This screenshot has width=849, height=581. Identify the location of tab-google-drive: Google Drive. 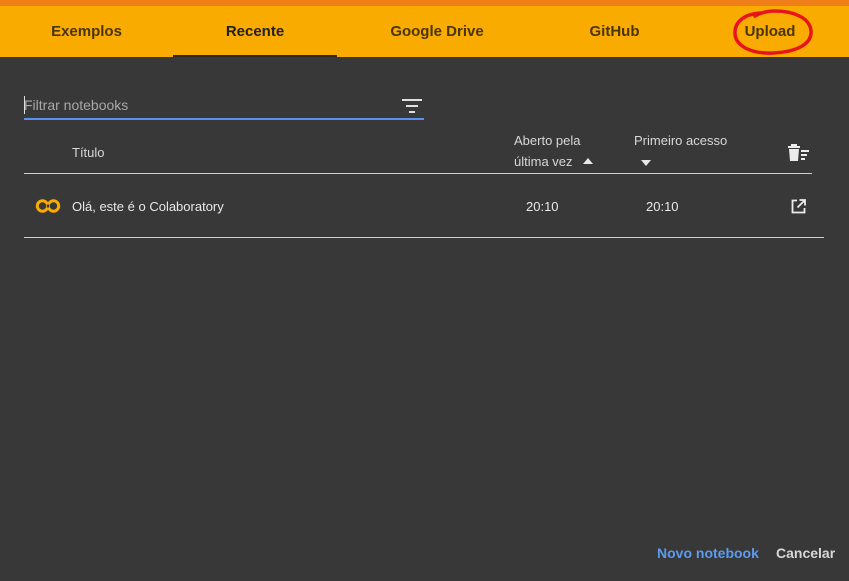
(437, 31).